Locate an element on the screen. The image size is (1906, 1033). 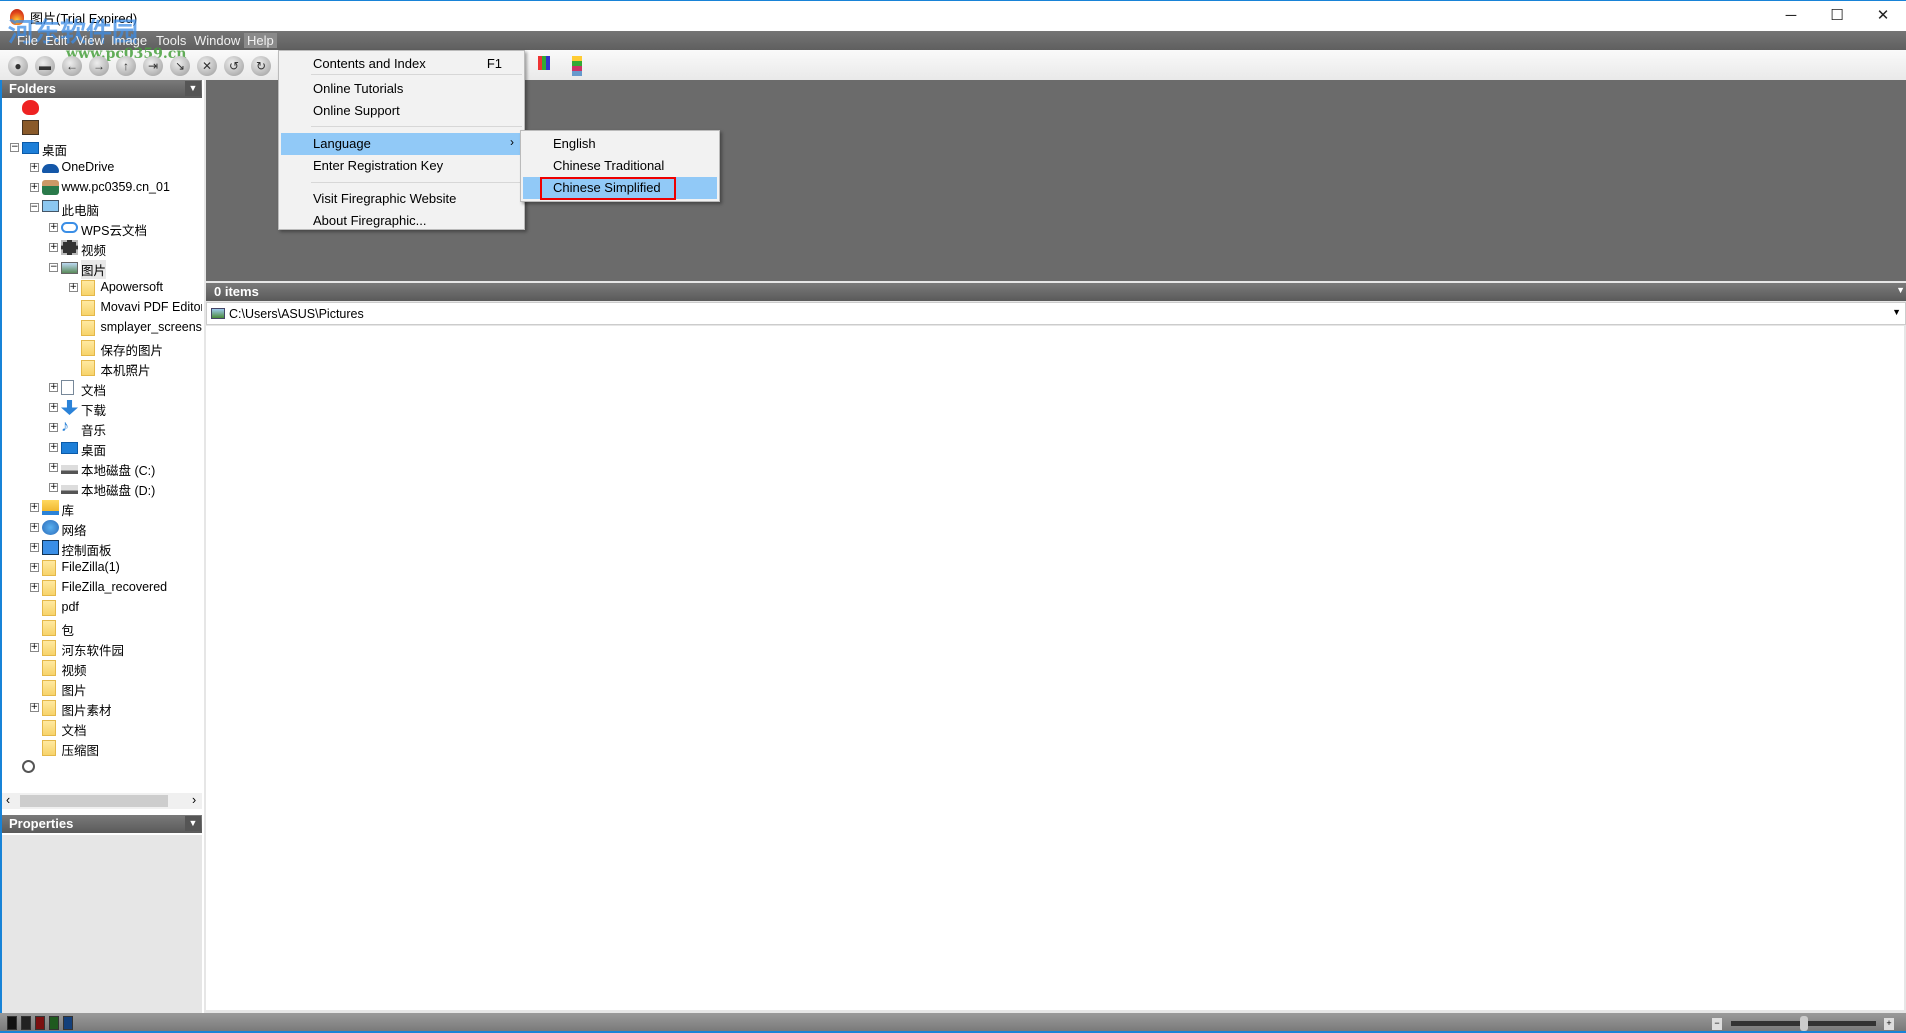
tree-item: − 图片 is located at coordinates (102, 268).